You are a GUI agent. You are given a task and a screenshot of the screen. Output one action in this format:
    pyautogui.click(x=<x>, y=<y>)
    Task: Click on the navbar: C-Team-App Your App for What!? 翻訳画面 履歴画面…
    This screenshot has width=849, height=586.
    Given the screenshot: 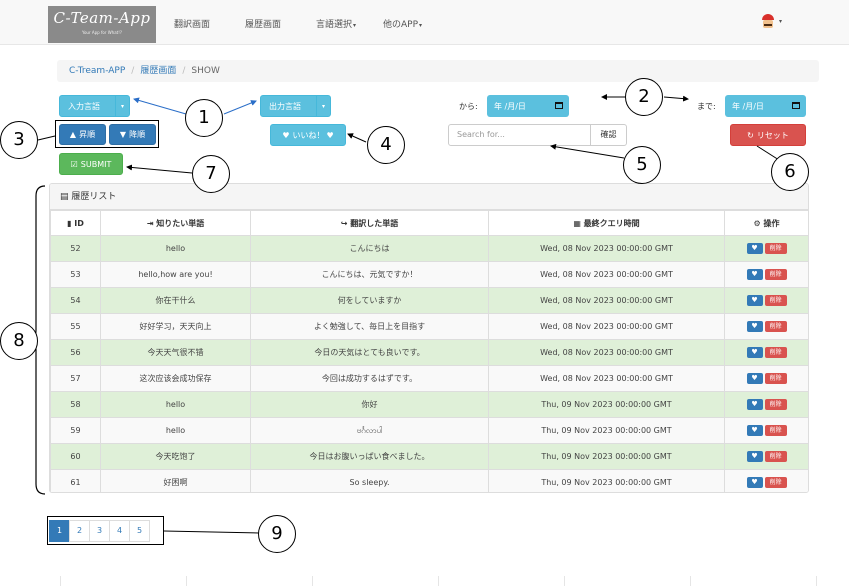 What is the action you would take?
    pyautogui.click(x=424, y=22)
    